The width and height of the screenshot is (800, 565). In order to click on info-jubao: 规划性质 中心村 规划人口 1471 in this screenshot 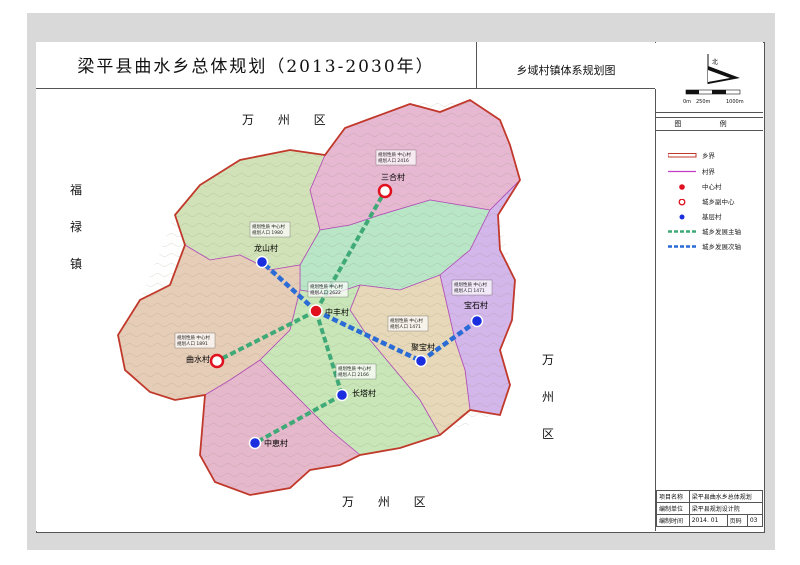, I will do `click(408, 323)`.